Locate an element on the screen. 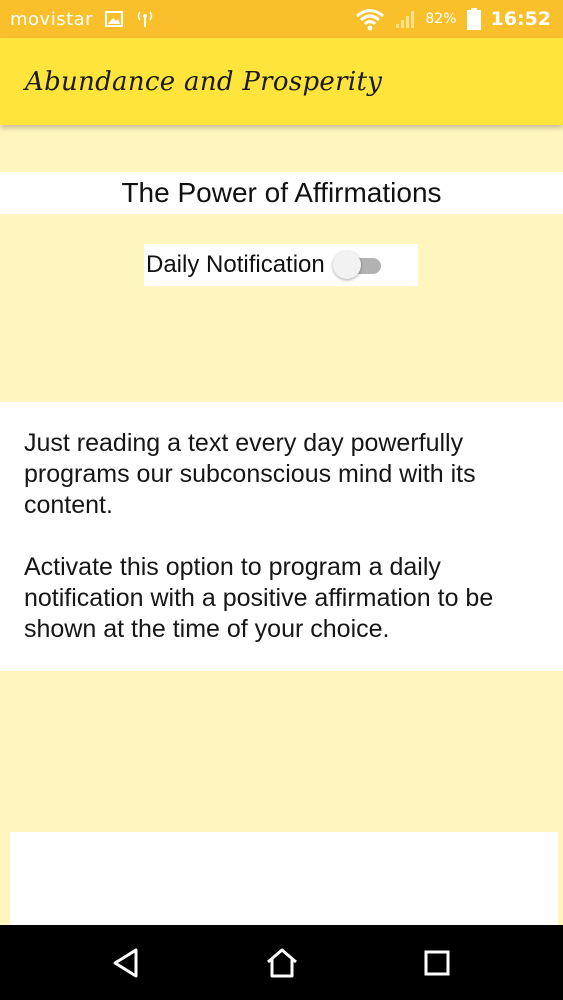 The height and width of the screenshot is (1000, 563). recents-button is located at coordinates (437, 963).